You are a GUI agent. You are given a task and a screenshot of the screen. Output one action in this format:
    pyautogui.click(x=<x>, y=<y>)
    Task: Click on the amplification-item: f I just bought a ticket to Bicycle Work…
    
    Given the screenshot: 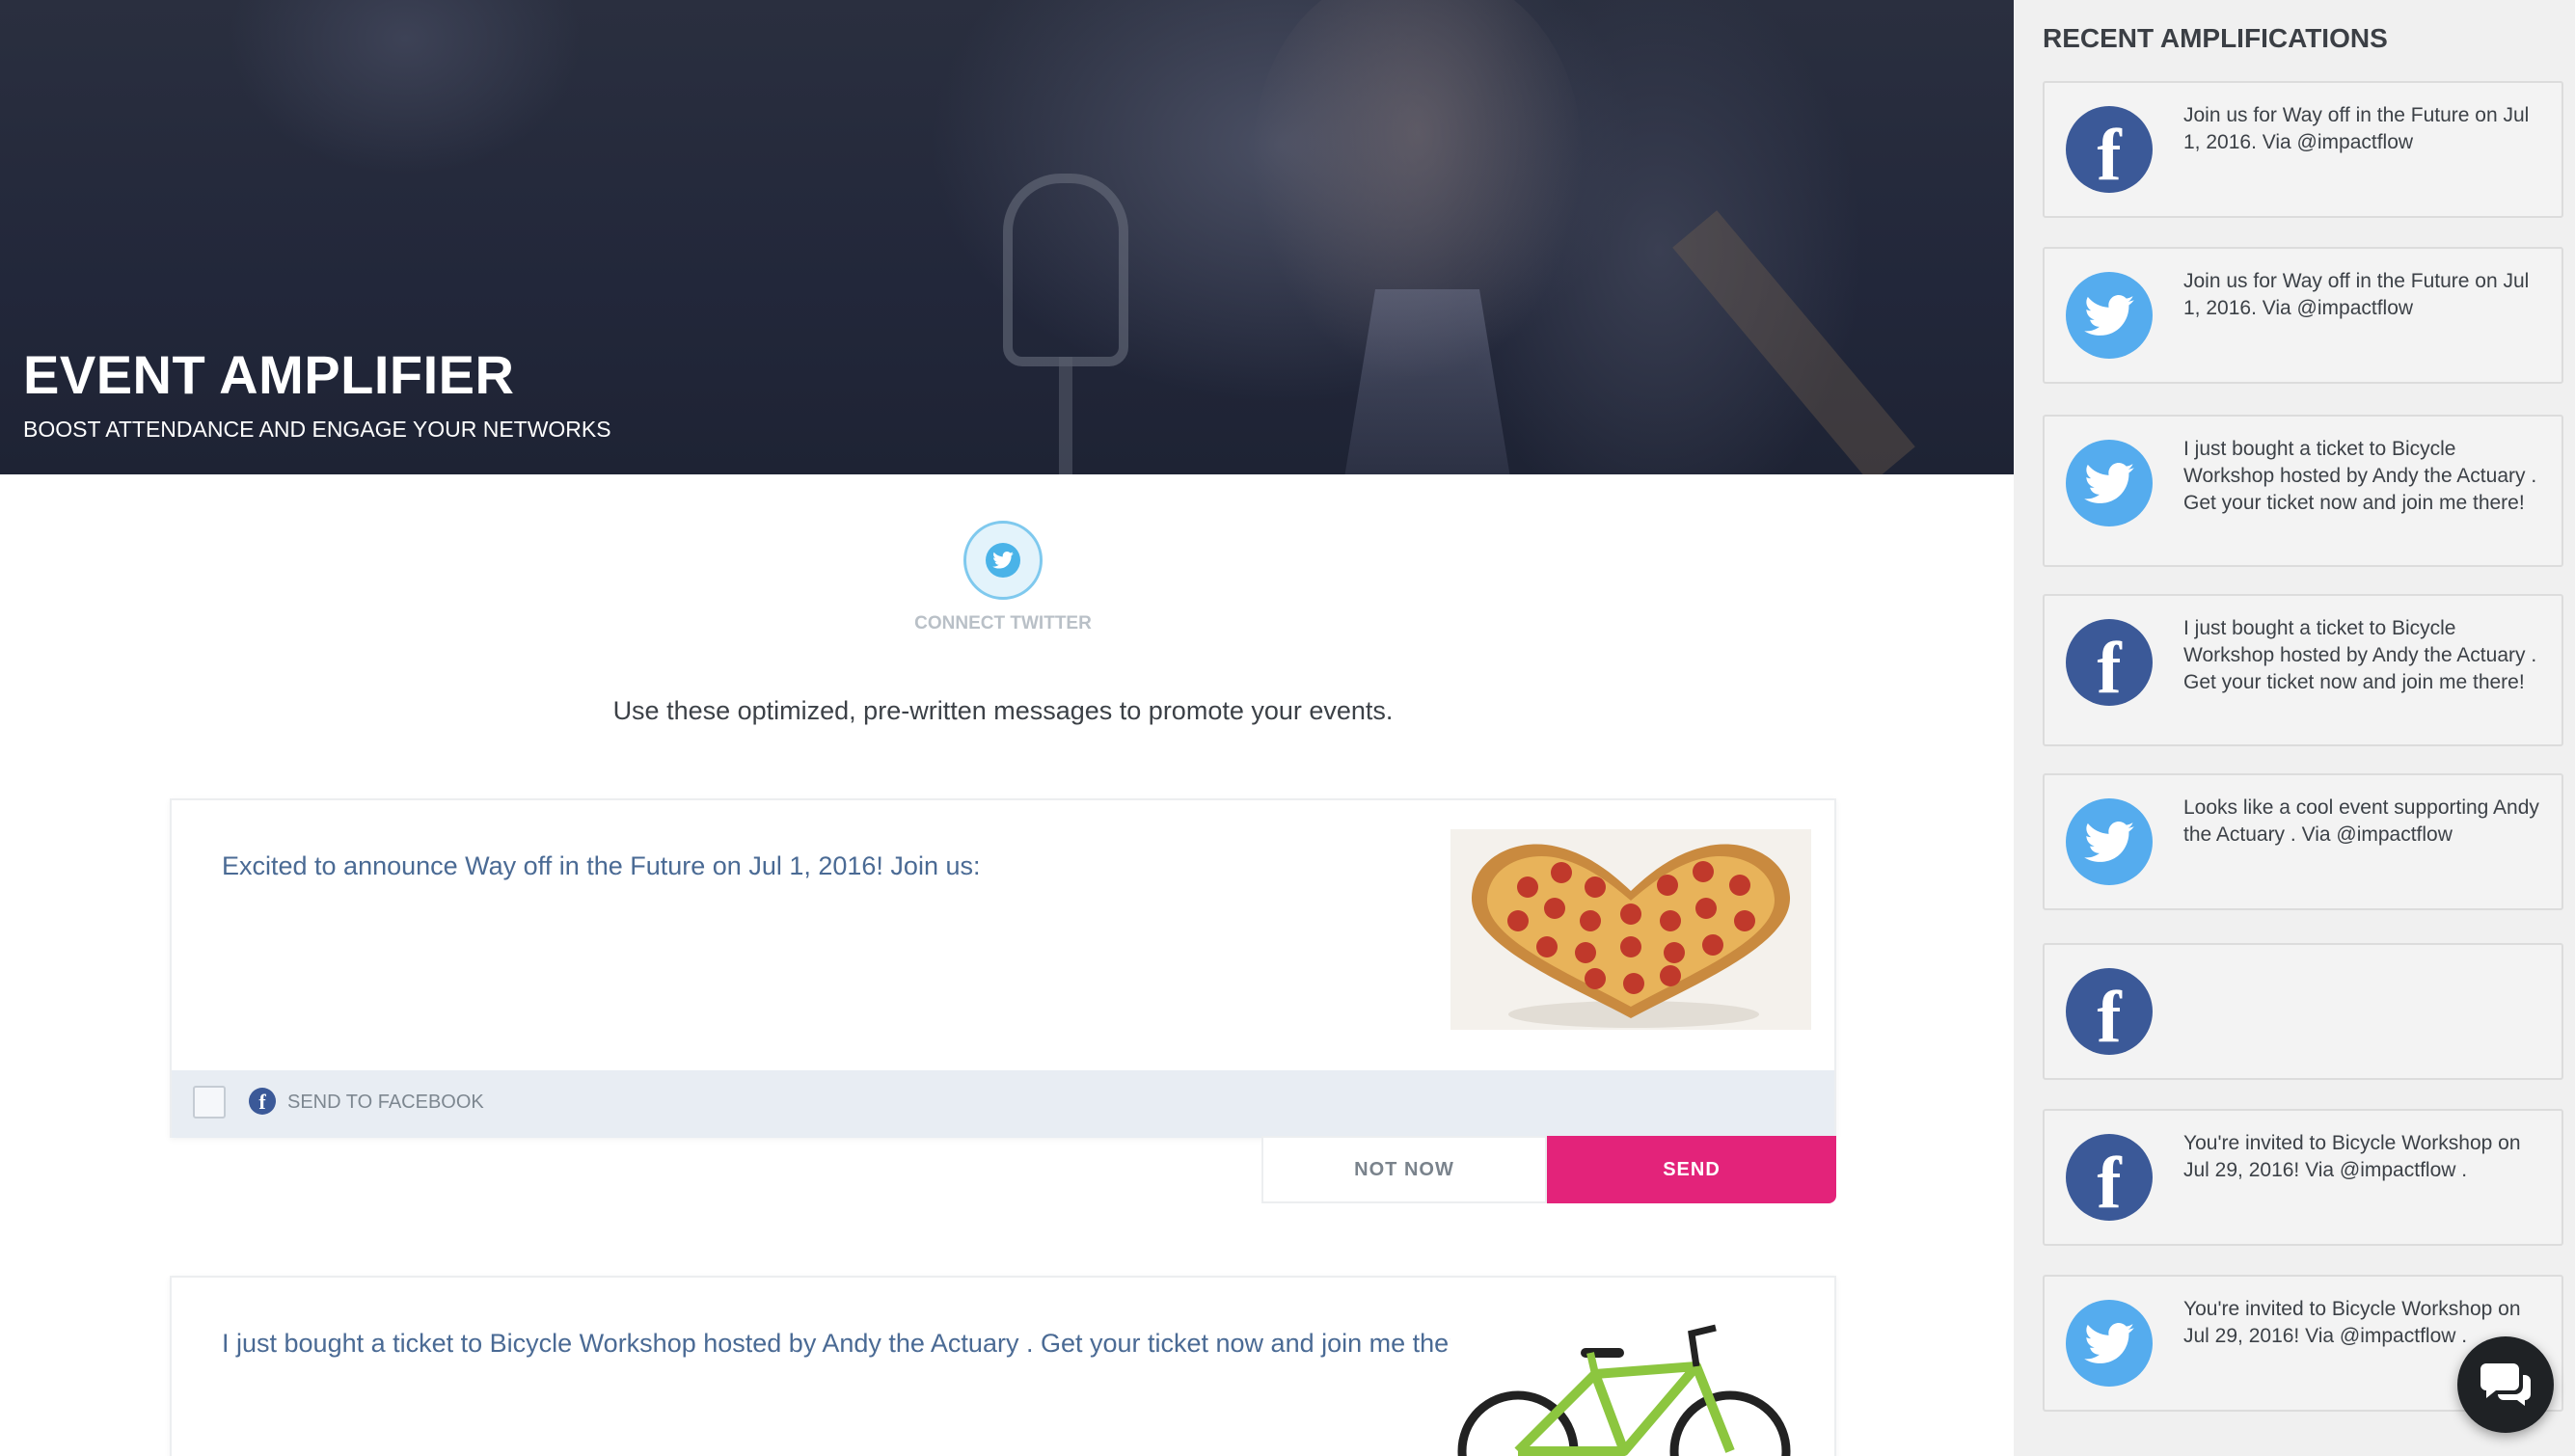 What is the action you would take?
    pyautogui.click(x=2303, y=670)
    